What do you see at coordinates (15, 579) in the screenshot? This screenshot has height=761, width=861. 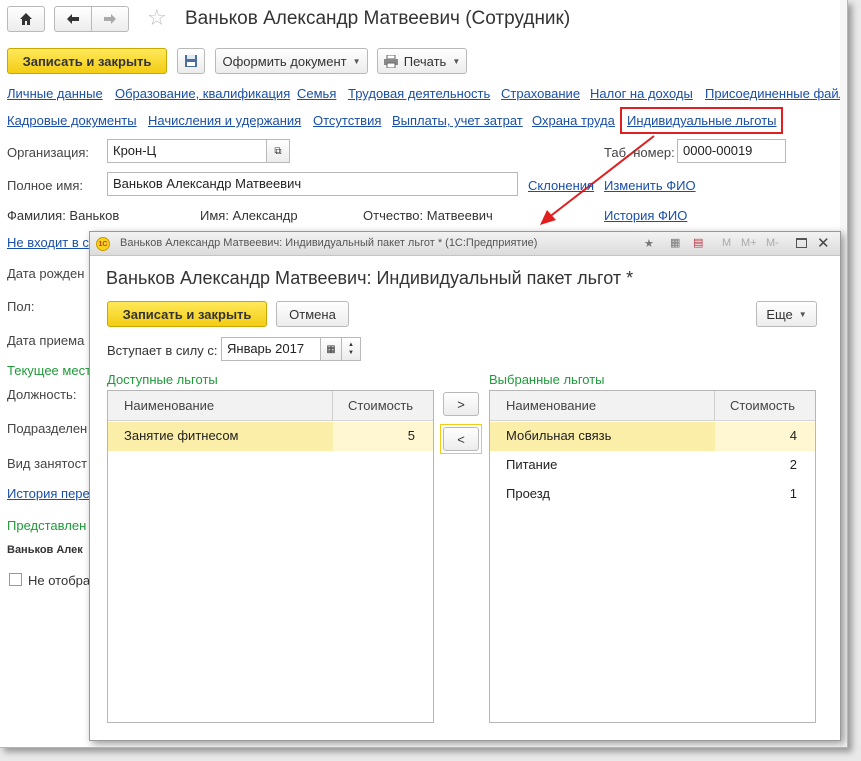 I see `not-show-checkbox` at bounding box center [15, 579].